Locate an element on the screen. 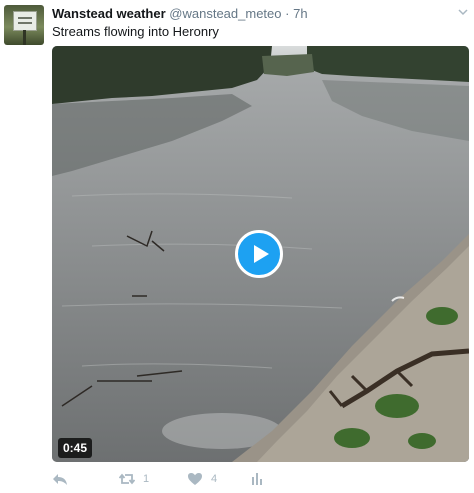 The height and width of the screenshot is (493, 474). tweet-header: Wanstead weather @wanstead_meteo · 7h is located at coordinates (180, 14).